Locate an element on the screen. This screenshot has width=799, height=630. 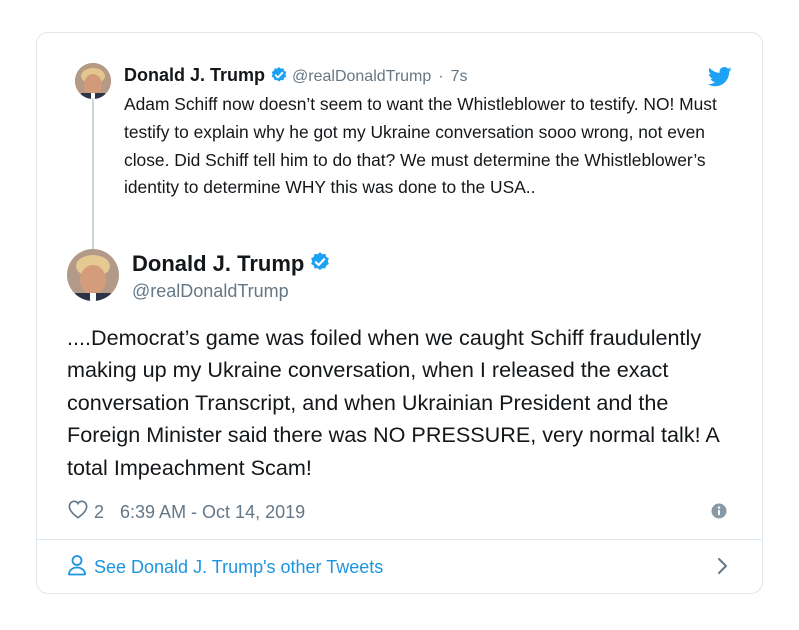
heart-outline-icon is located at coordinates (78, 511).